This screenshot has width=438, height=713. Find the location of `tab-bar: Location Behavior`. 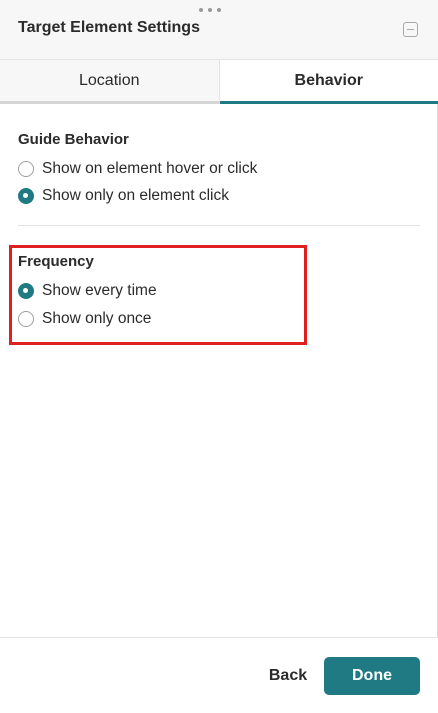

tab-bar: Location Behavior is located at coordinates (219, 82).